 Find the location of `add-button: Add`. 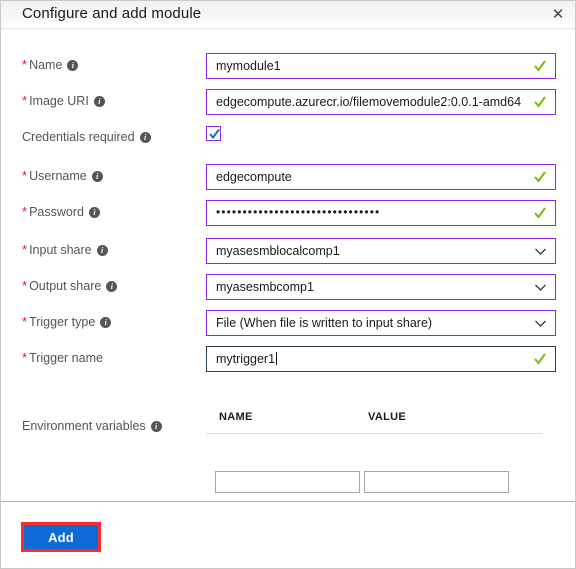

add-button: Add is located at coordinates (61, 537).